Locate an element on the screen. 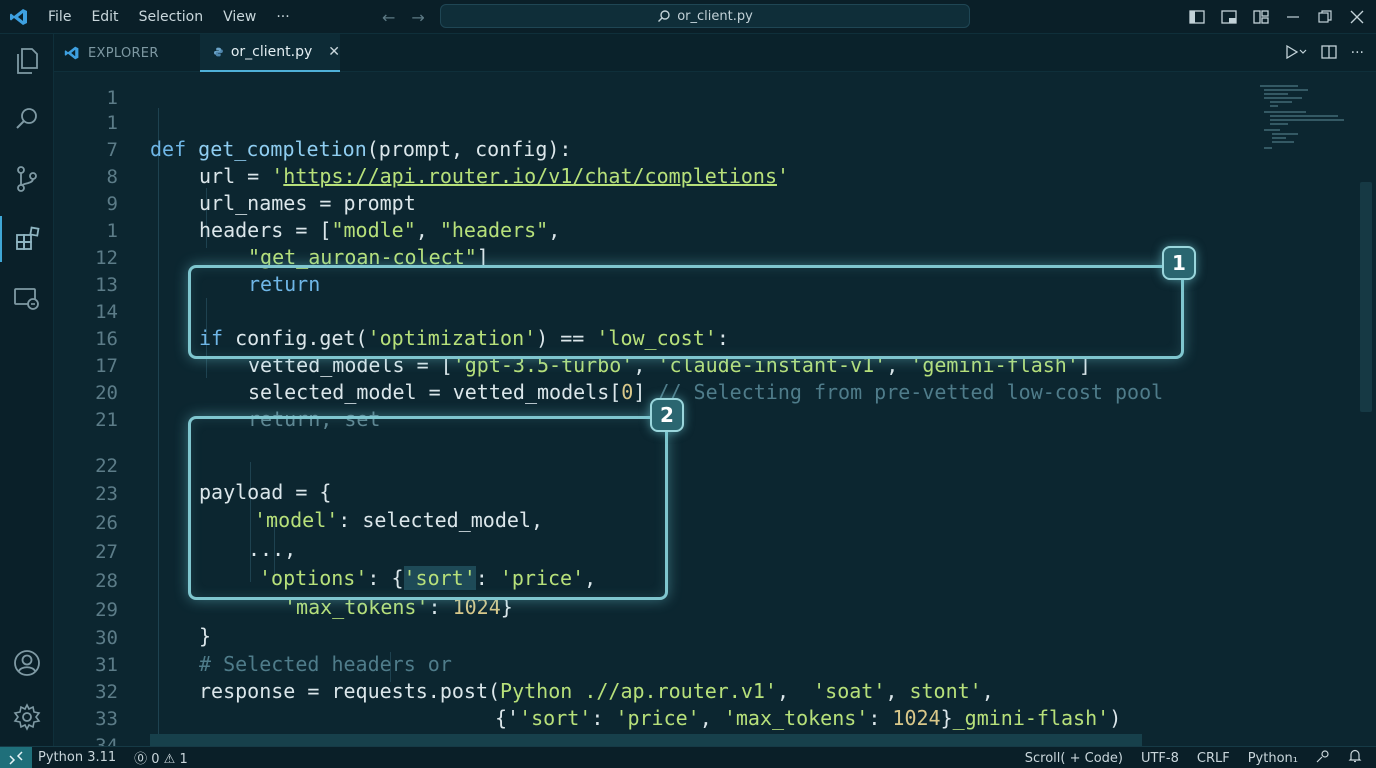  tab-explorer: EXPLORER is located at coordinates (111, 53).